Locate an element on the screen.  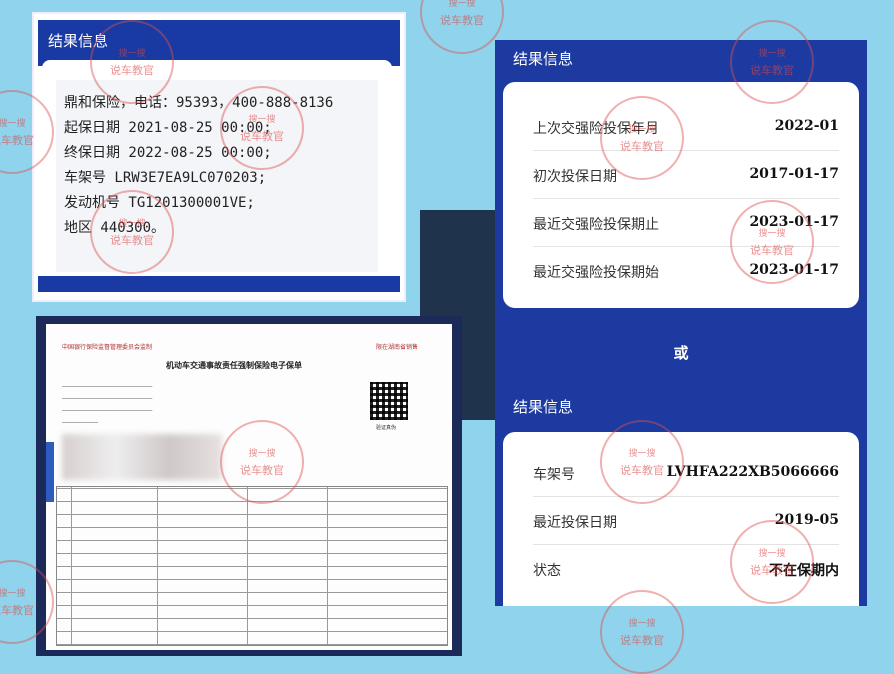
left-card-footer is located at coordinates (219, 284).